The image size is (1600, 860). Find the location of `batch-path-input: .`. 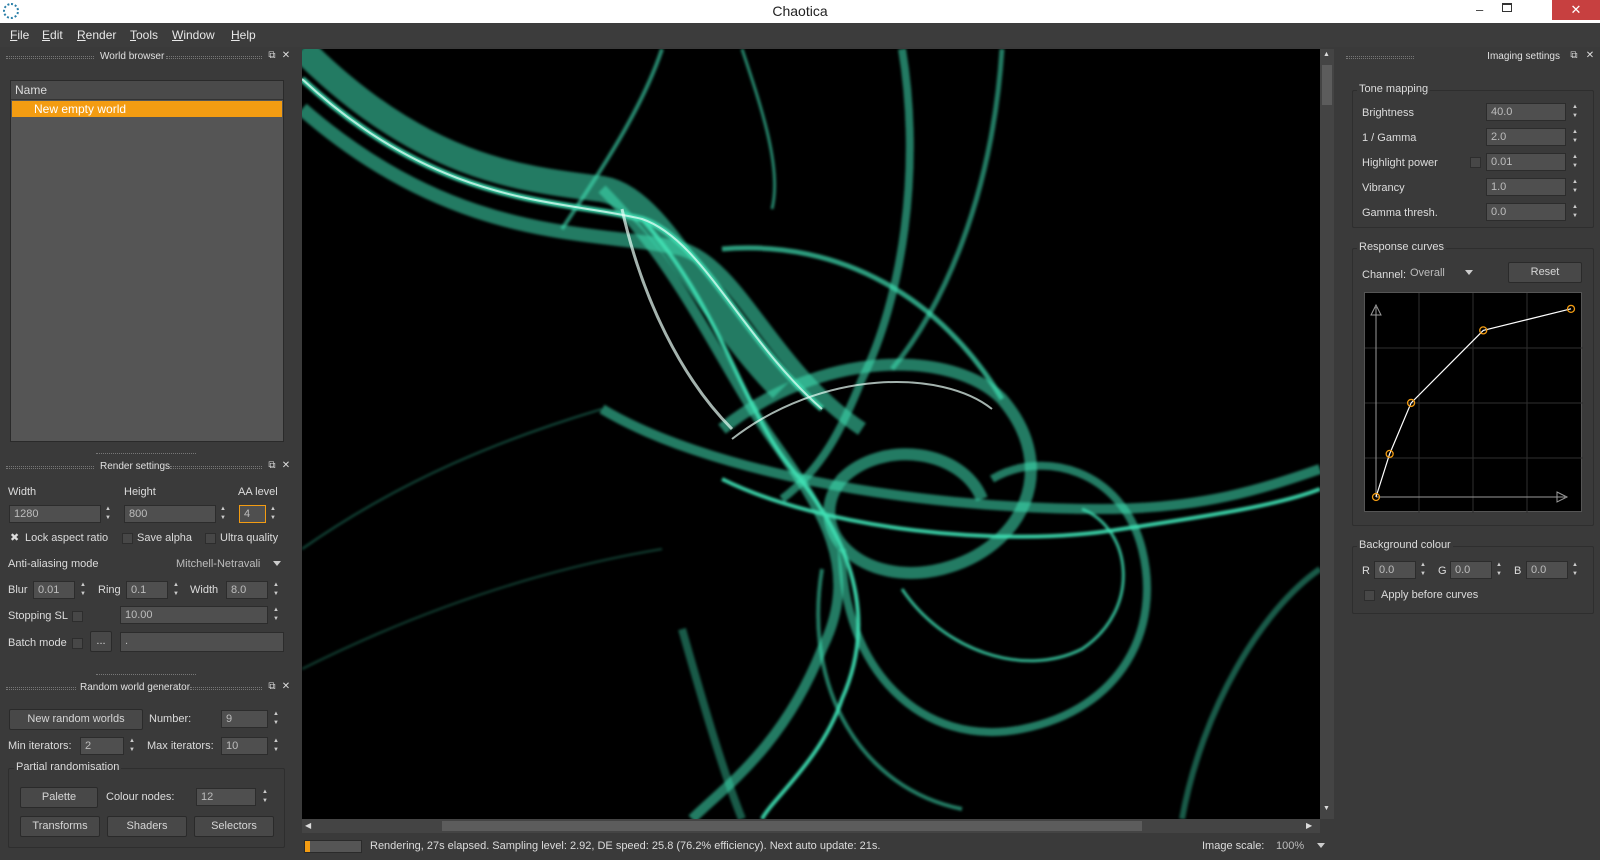

batch-path-input: . is located at coordinates (202, 642).